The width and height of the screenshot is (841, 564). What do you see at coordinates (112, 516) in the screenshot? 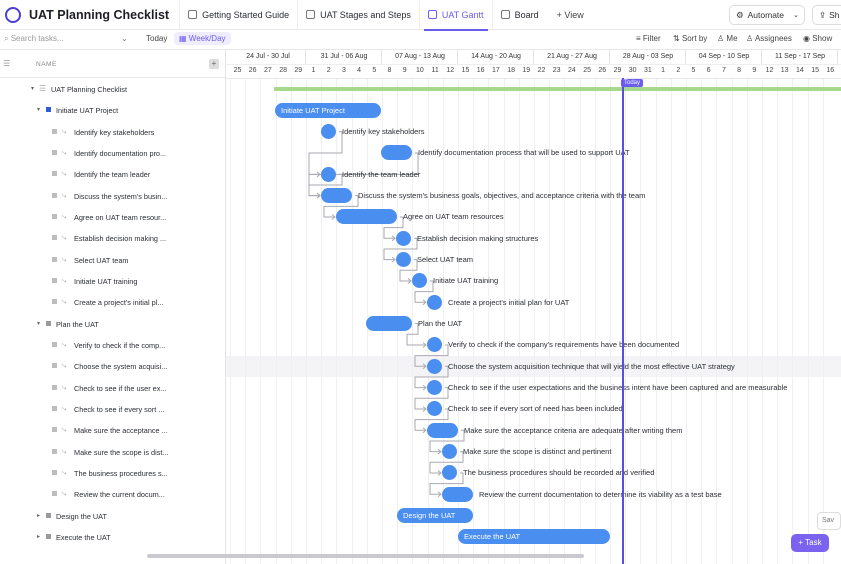
I see `group-row: ▸ Design the UAT` at bounding box center [112, 516].